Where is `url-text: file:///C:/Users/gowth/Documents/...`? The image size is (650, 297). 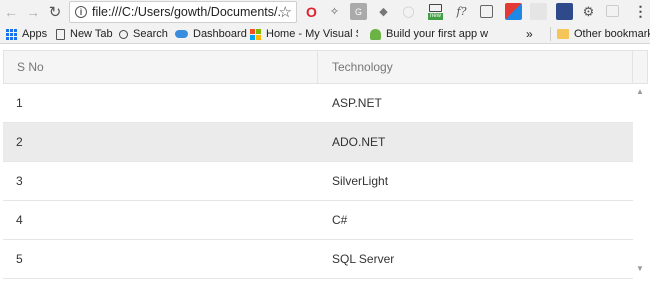 url-text: file:///C:/Users/gowth/Documents/... is located at coordinates (186, 12).